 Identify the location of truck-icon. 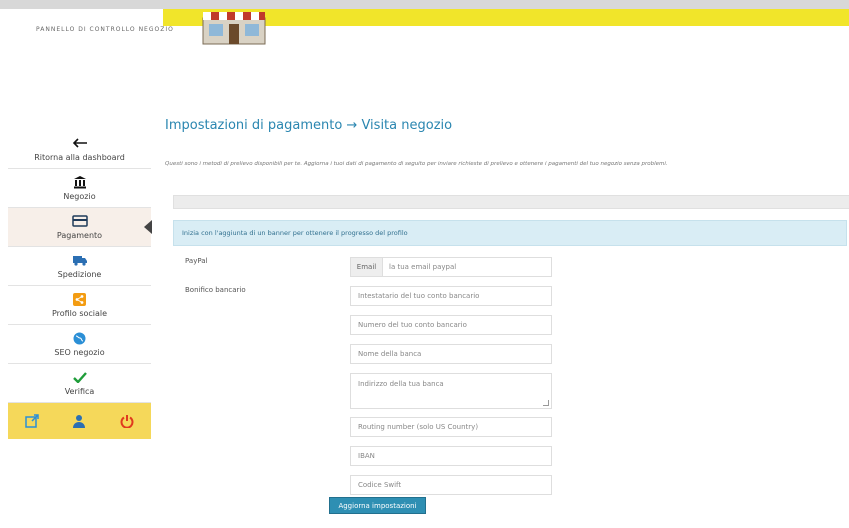
(80, 260).